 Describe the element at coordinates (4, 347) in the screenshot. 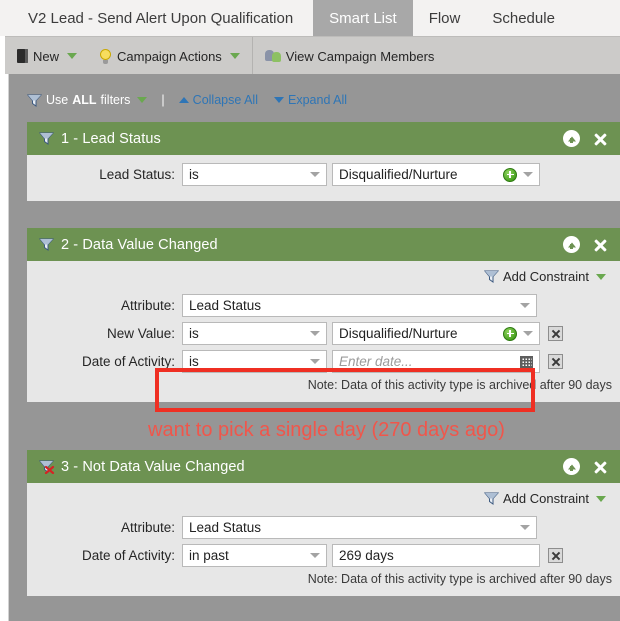

I see `left-rail` at that location.